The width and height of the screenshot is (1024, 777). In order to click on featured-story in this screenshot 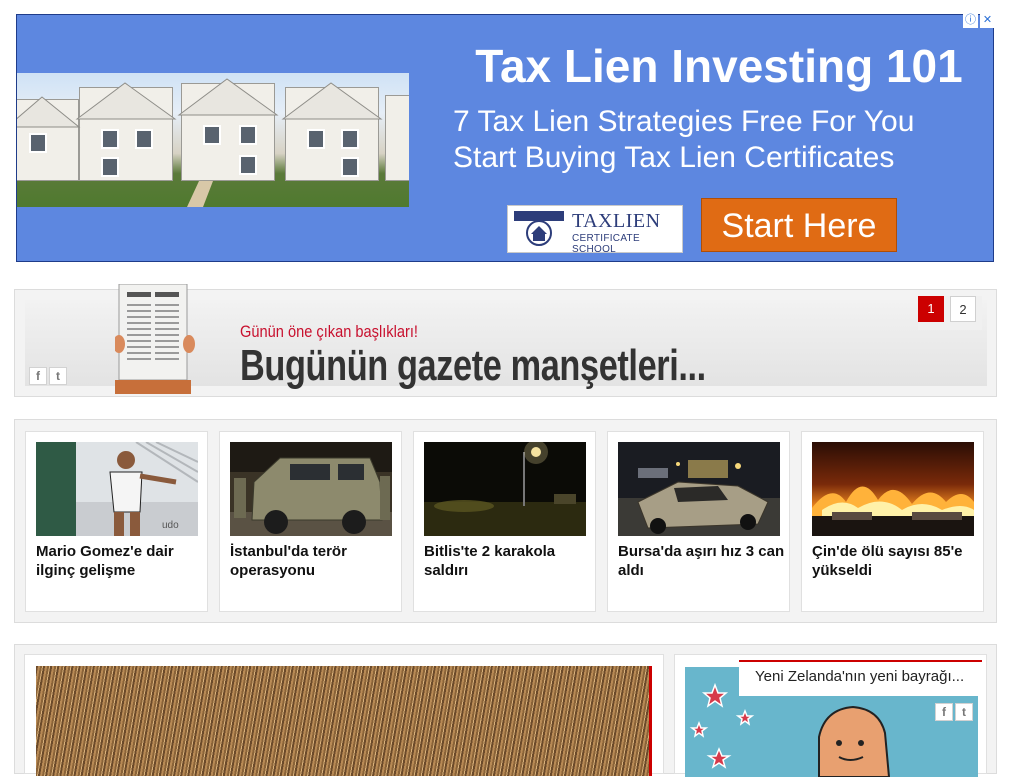, I will do `click(344, 715)`.